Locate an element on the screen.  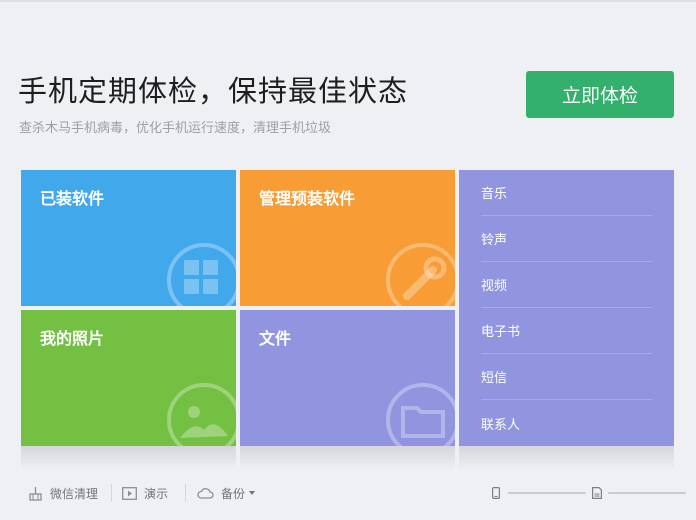
folder-icon is located at coordinates (420, 414).